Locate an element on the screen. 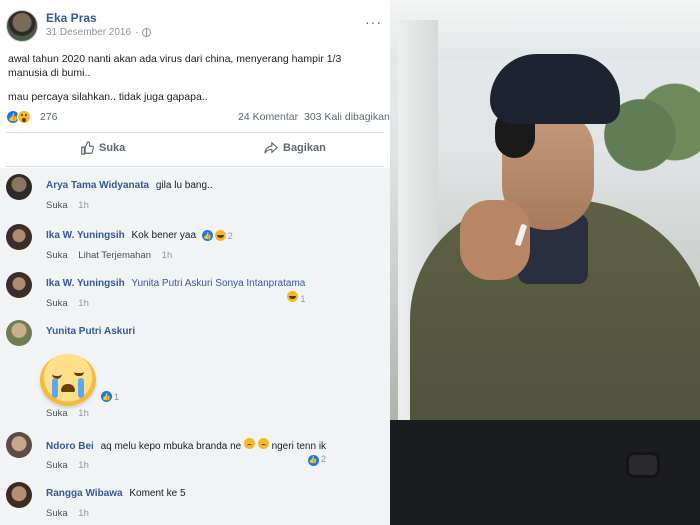 The image size is (700, 525). share-count: 303 Kali dibagikan is located at coordinates (347, 117).